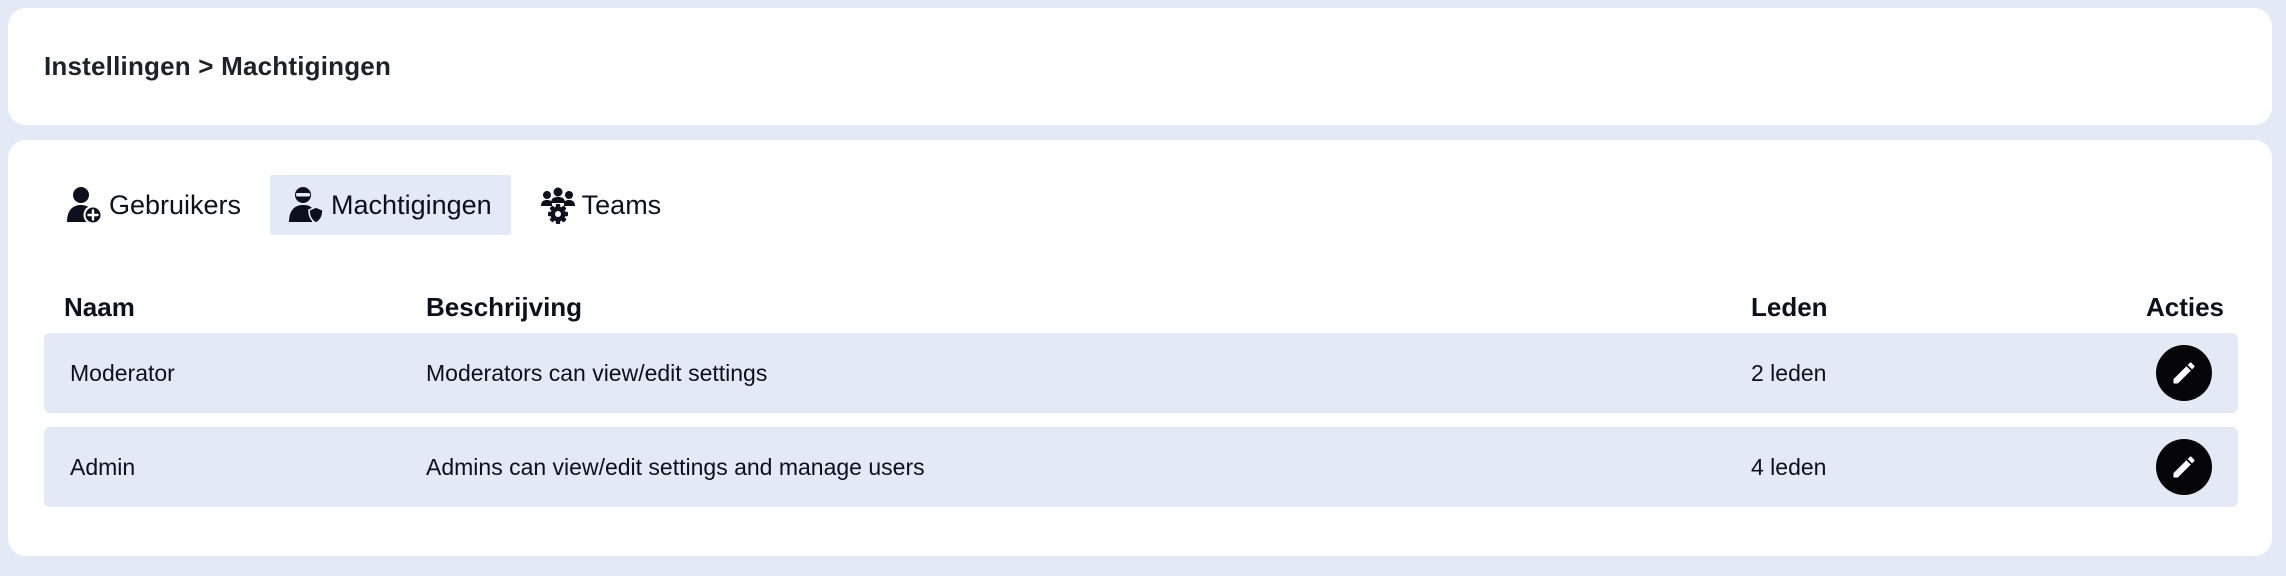 Image resolution: width=2286 pixels, height=576 pixels. Describe the element at coordinates (597, 373) in the screenshot. I see `cell-description: Moderators can view/edit settings` at that location.